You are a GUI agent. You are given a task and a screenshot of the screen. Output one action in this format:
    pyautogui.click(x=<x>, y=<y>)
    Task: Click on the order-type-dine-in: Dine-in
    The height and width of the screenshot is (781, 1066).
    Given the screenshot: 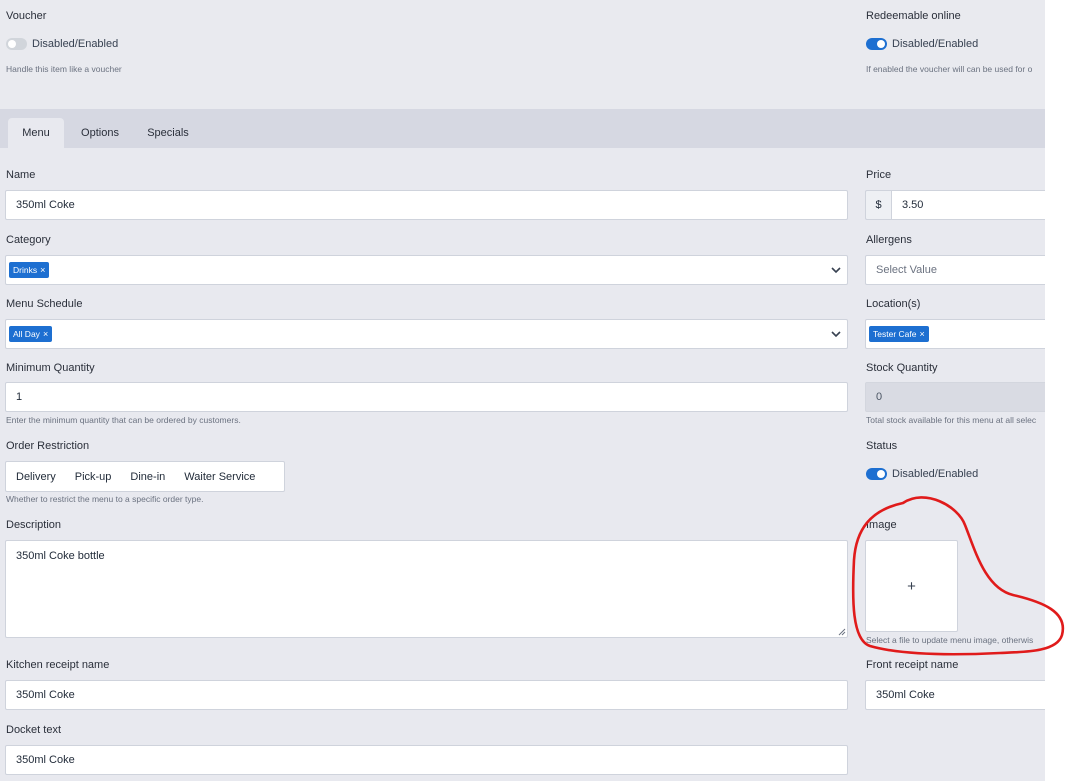 What is the action you would take?
    pyautogui.click(x=147, y=477)
    